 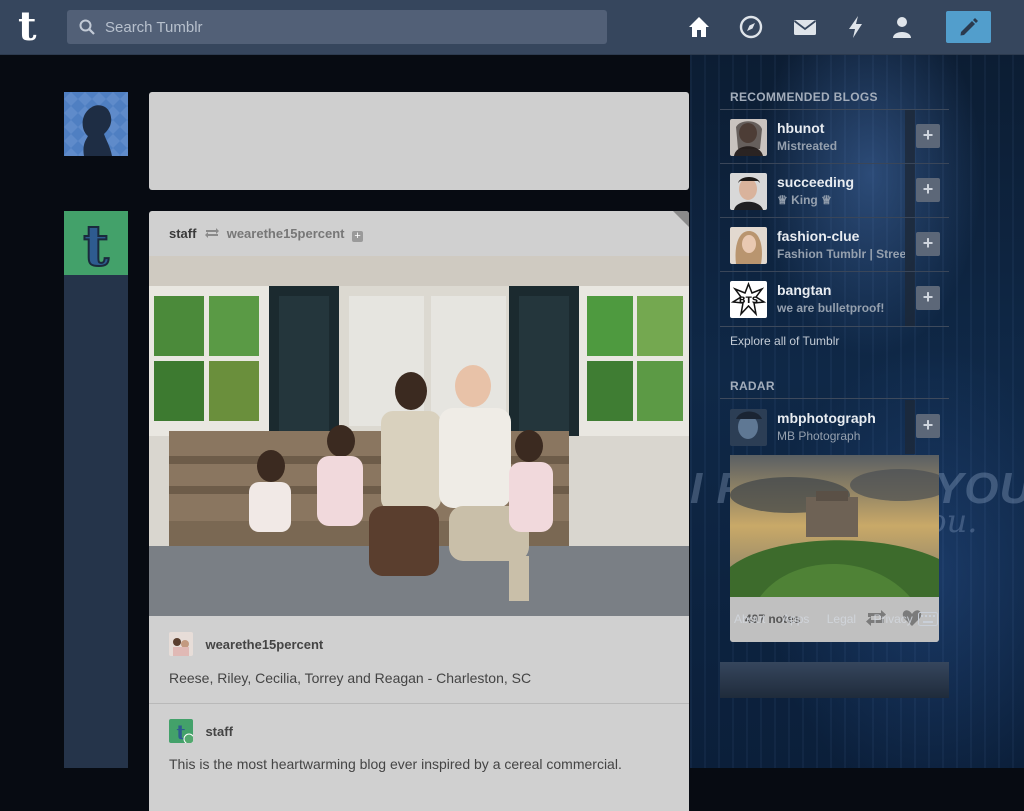 I want to click on activity-lightning-icon, so click(x=856, y=27).